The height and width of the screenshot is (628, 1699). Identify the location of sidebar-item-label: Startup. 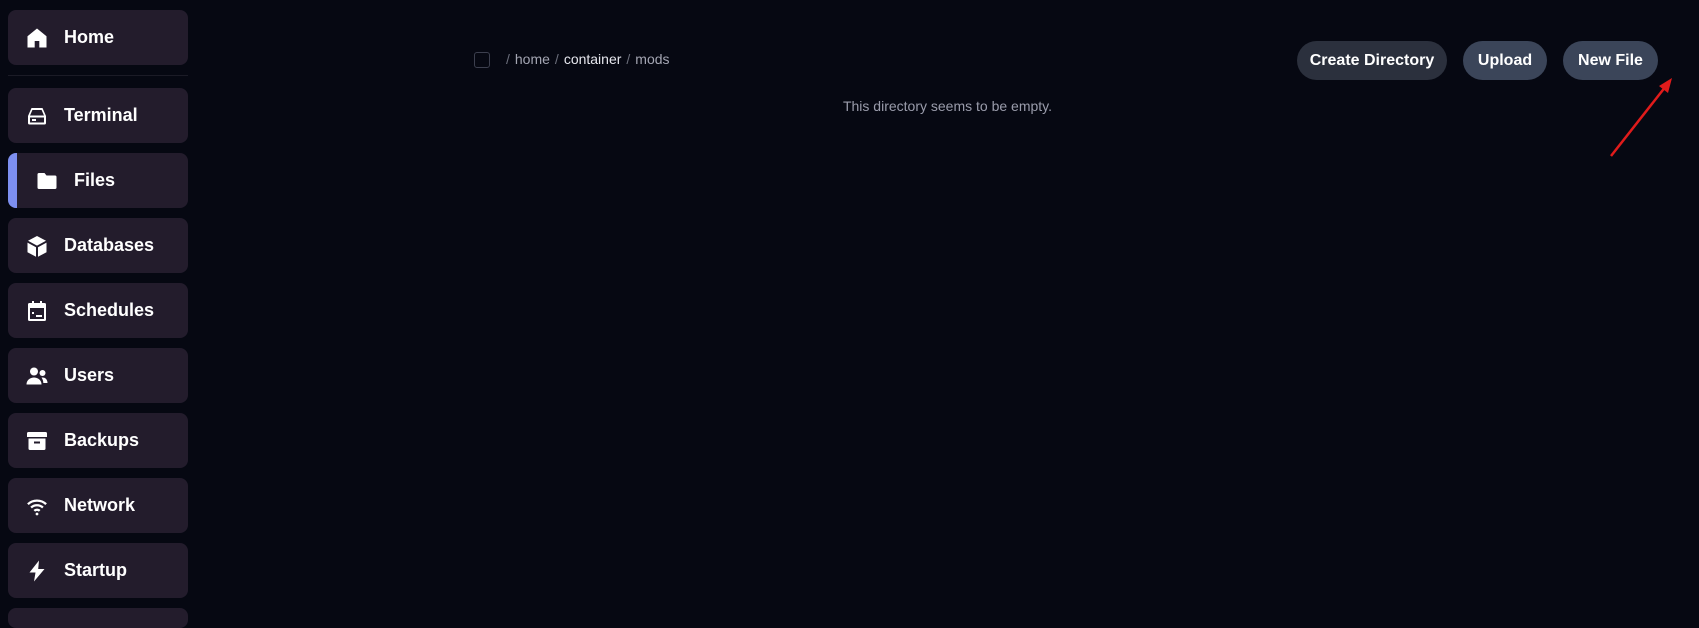
(95, 570).